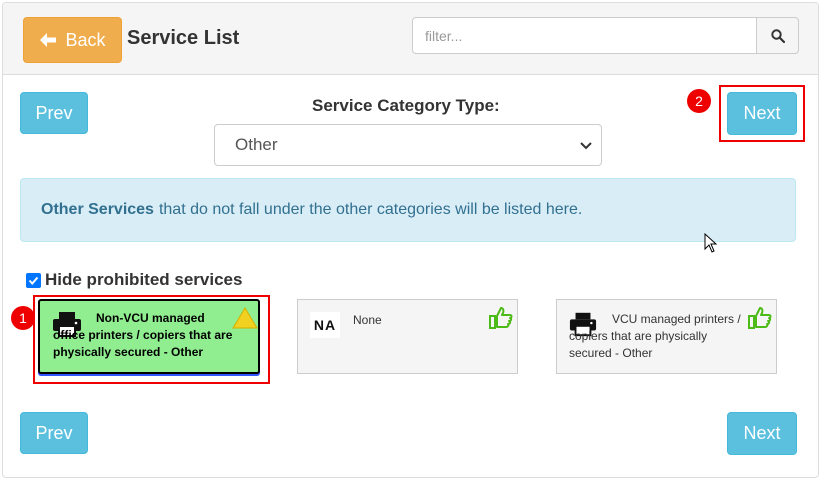  What do you see at coordinates (325, 325) in the screenshot?
I see `service-logo: NA` at bounding box center [325, 325].